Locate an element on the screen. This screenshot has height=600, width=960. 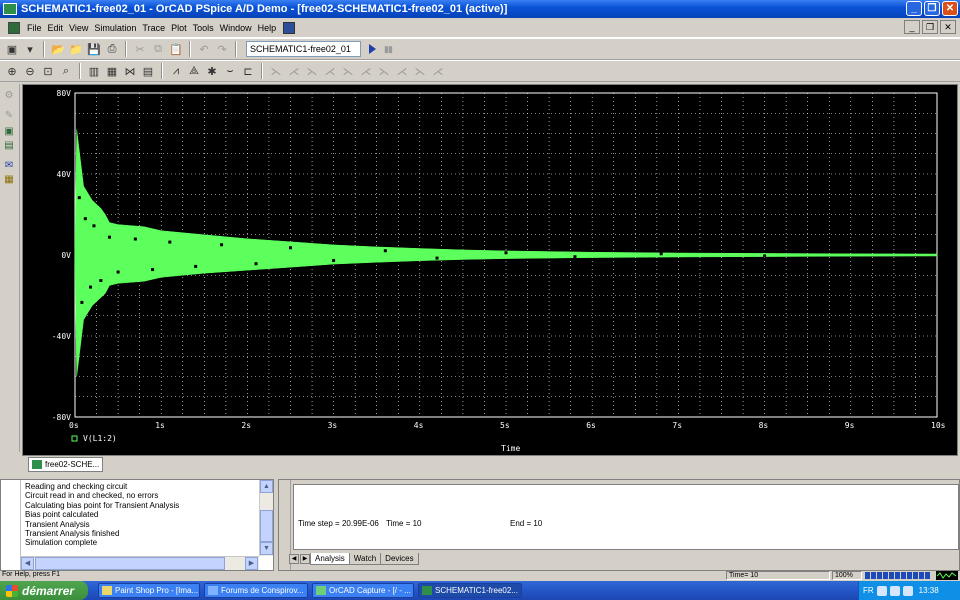
print-icon: ⎙ is located at coordinates (112, 49).